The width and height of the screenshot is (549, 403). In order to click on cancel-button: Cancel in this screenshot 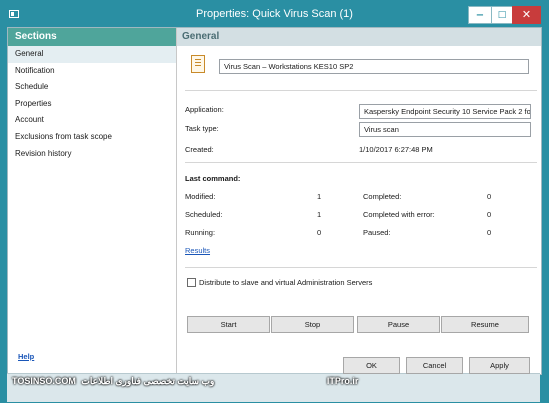, I will do `click(434, 365)`.